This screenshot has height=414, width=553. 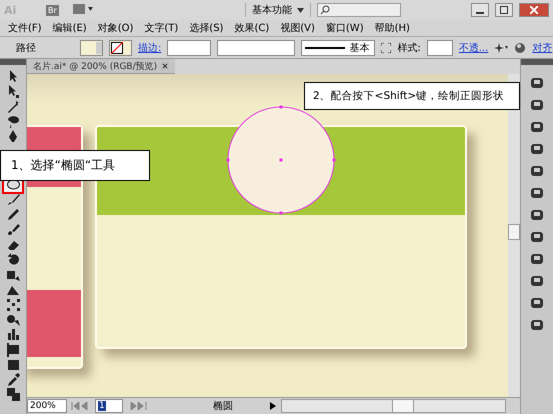 I want to click on menu-item: 视图(V), so click(x=297, y=28).